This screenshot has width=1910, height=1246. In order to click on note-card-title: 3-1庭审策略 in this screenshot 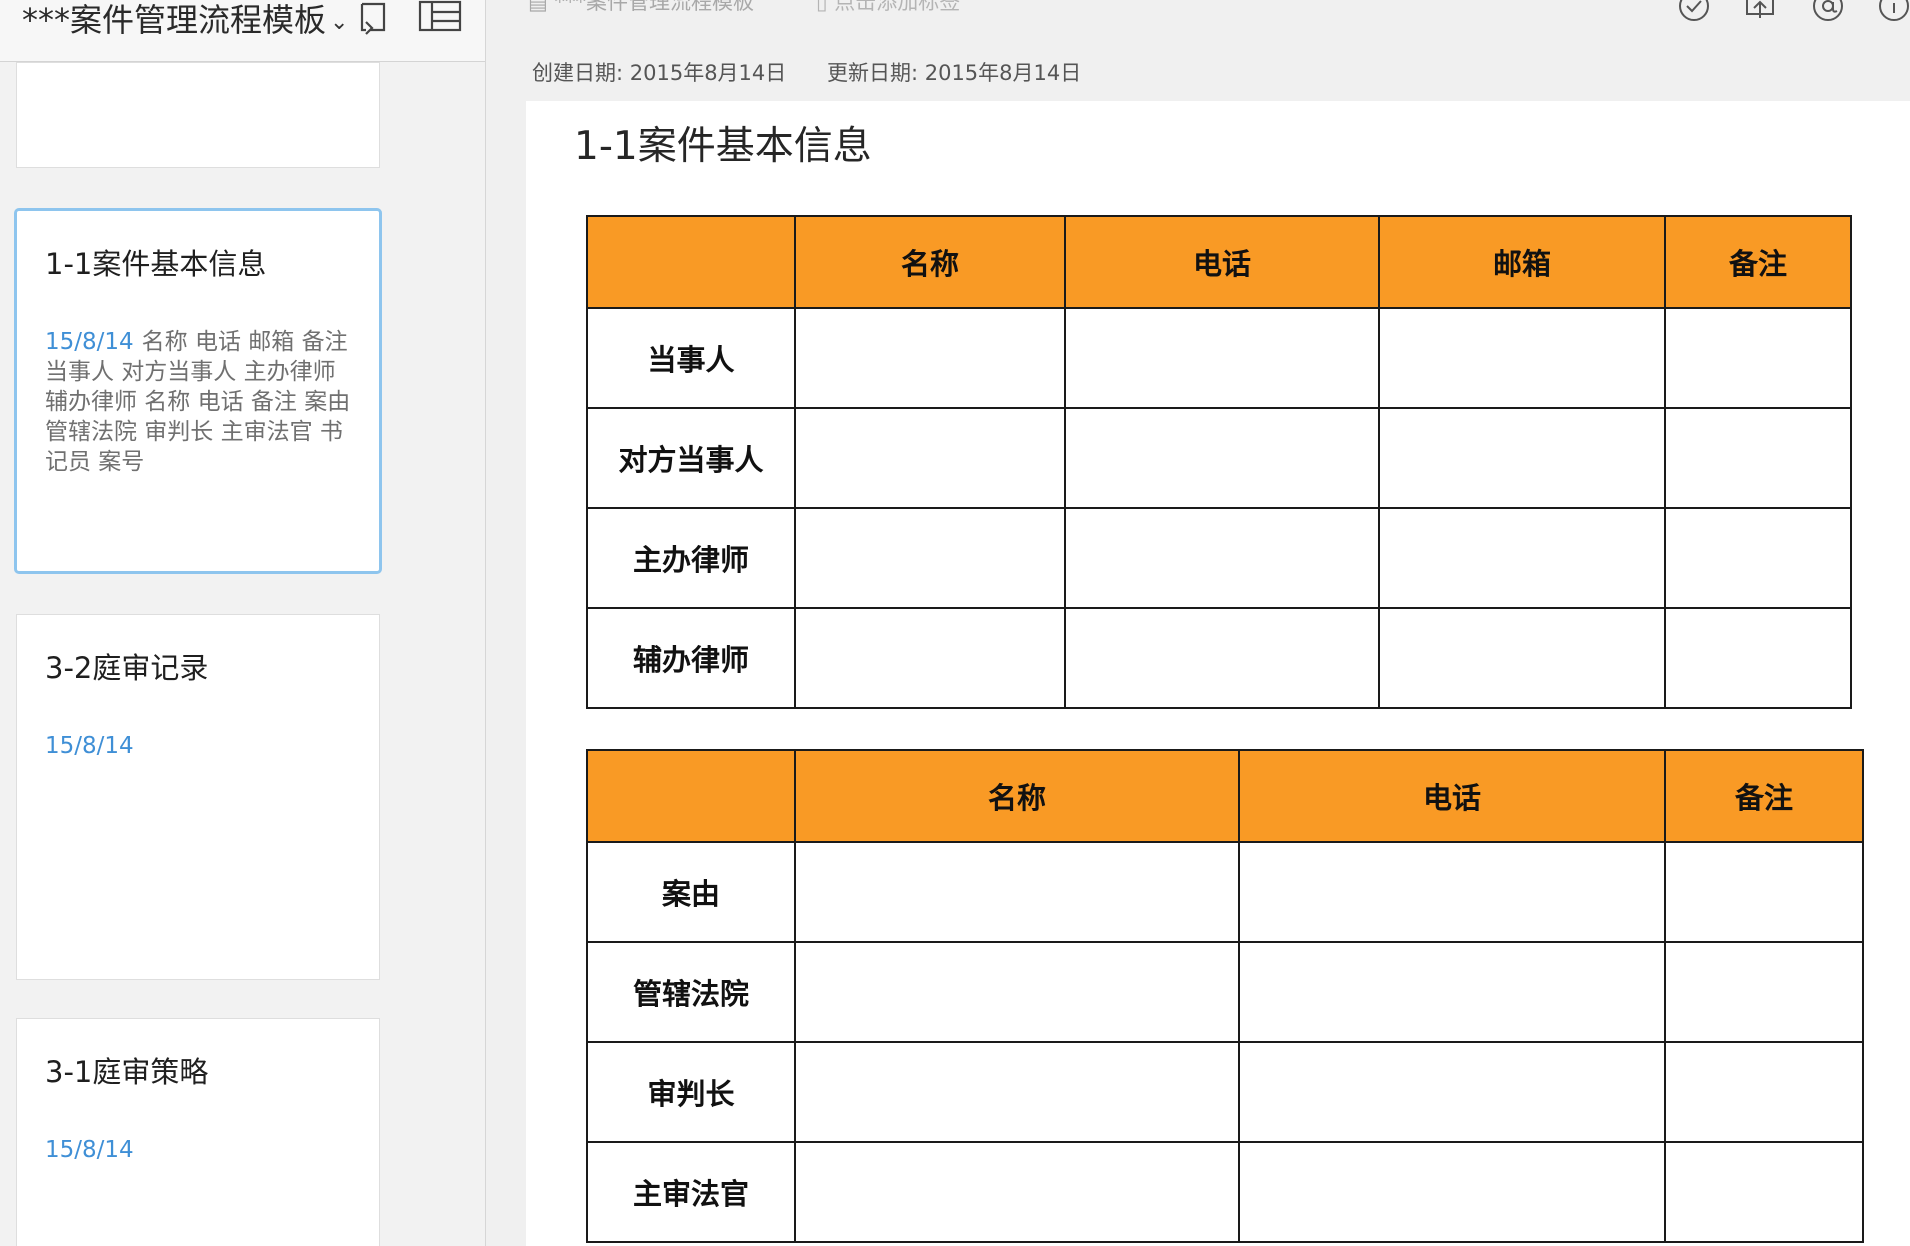, I will do `click(127, 1072)`.